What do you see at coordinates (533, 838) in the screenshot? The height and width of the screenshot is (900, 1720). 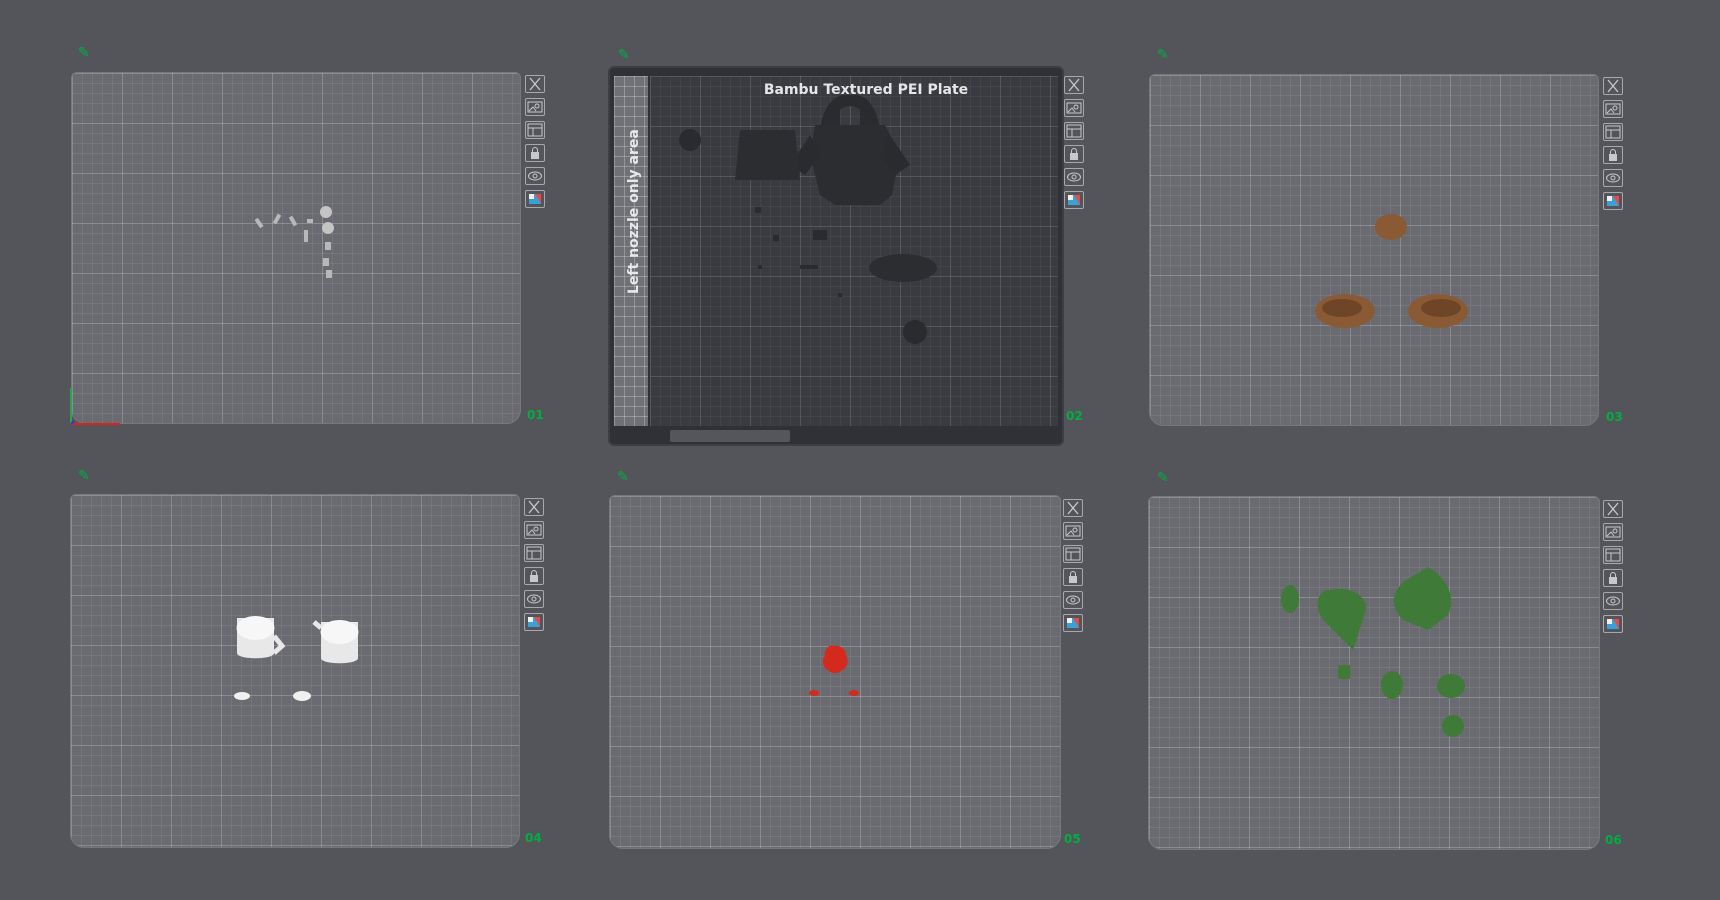 I see `plate-index-label: 04` at bounding box center [533, 838].